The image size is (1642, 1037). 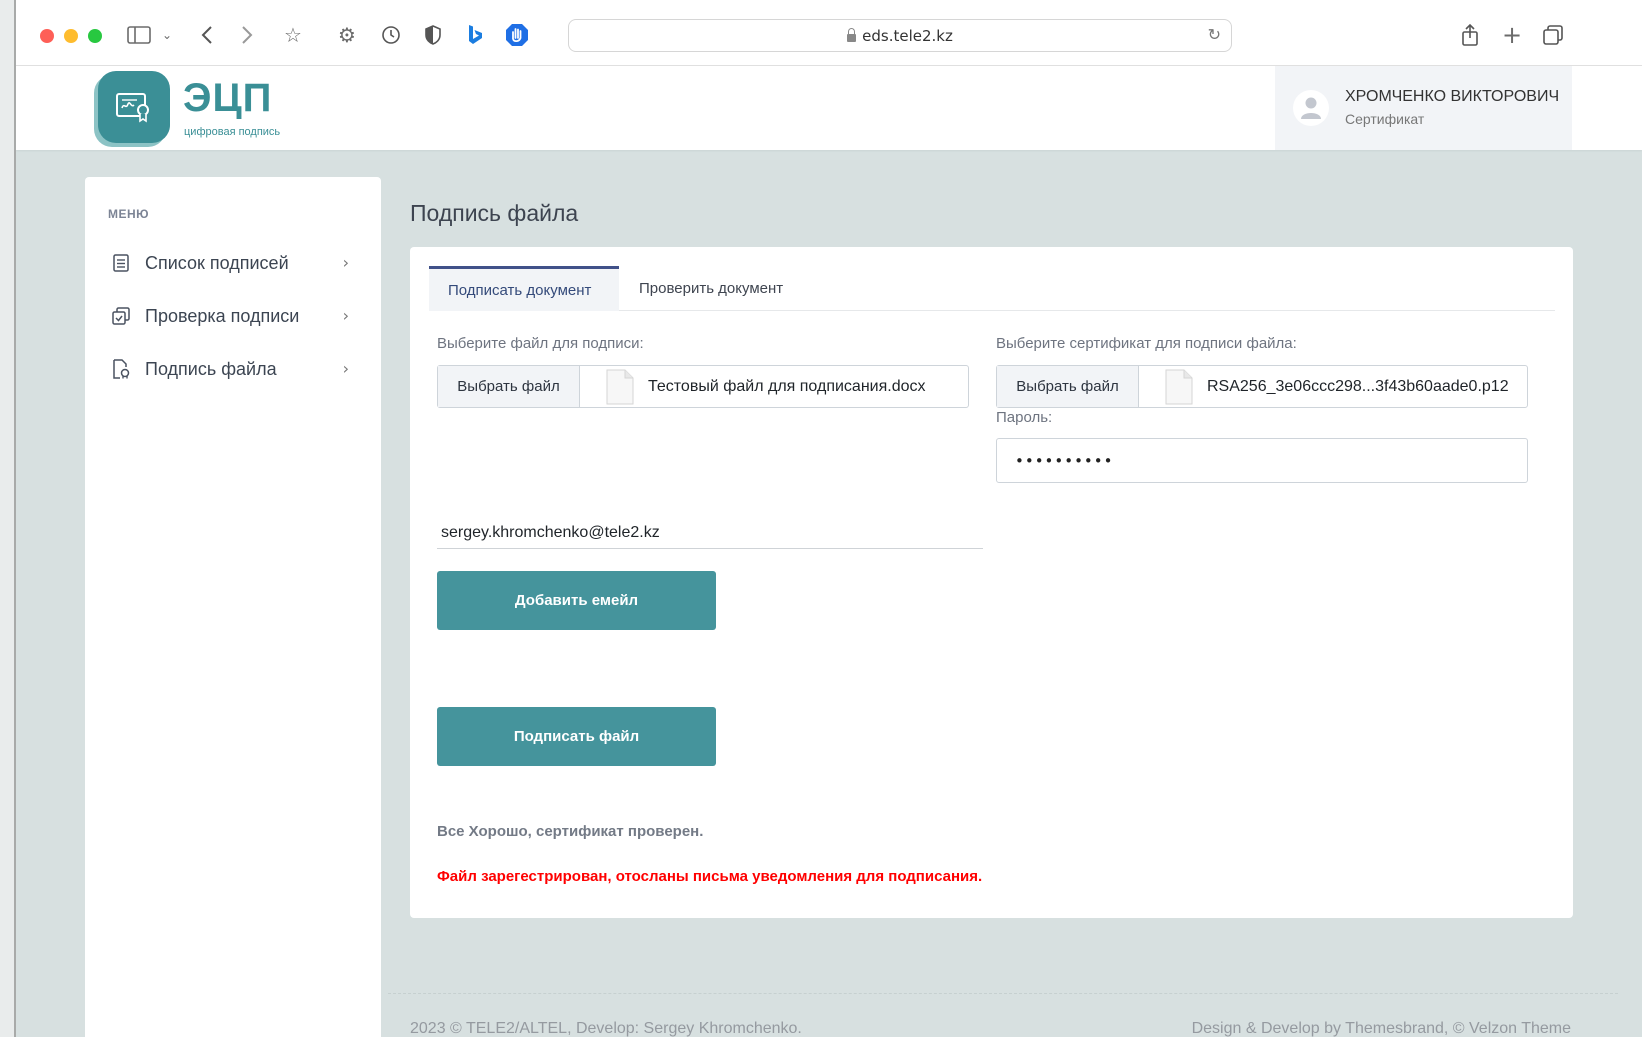 What do you see at coordinates (433, 35) in the screenshot?
I see `shield-icon` at bounding box center [433, 35].